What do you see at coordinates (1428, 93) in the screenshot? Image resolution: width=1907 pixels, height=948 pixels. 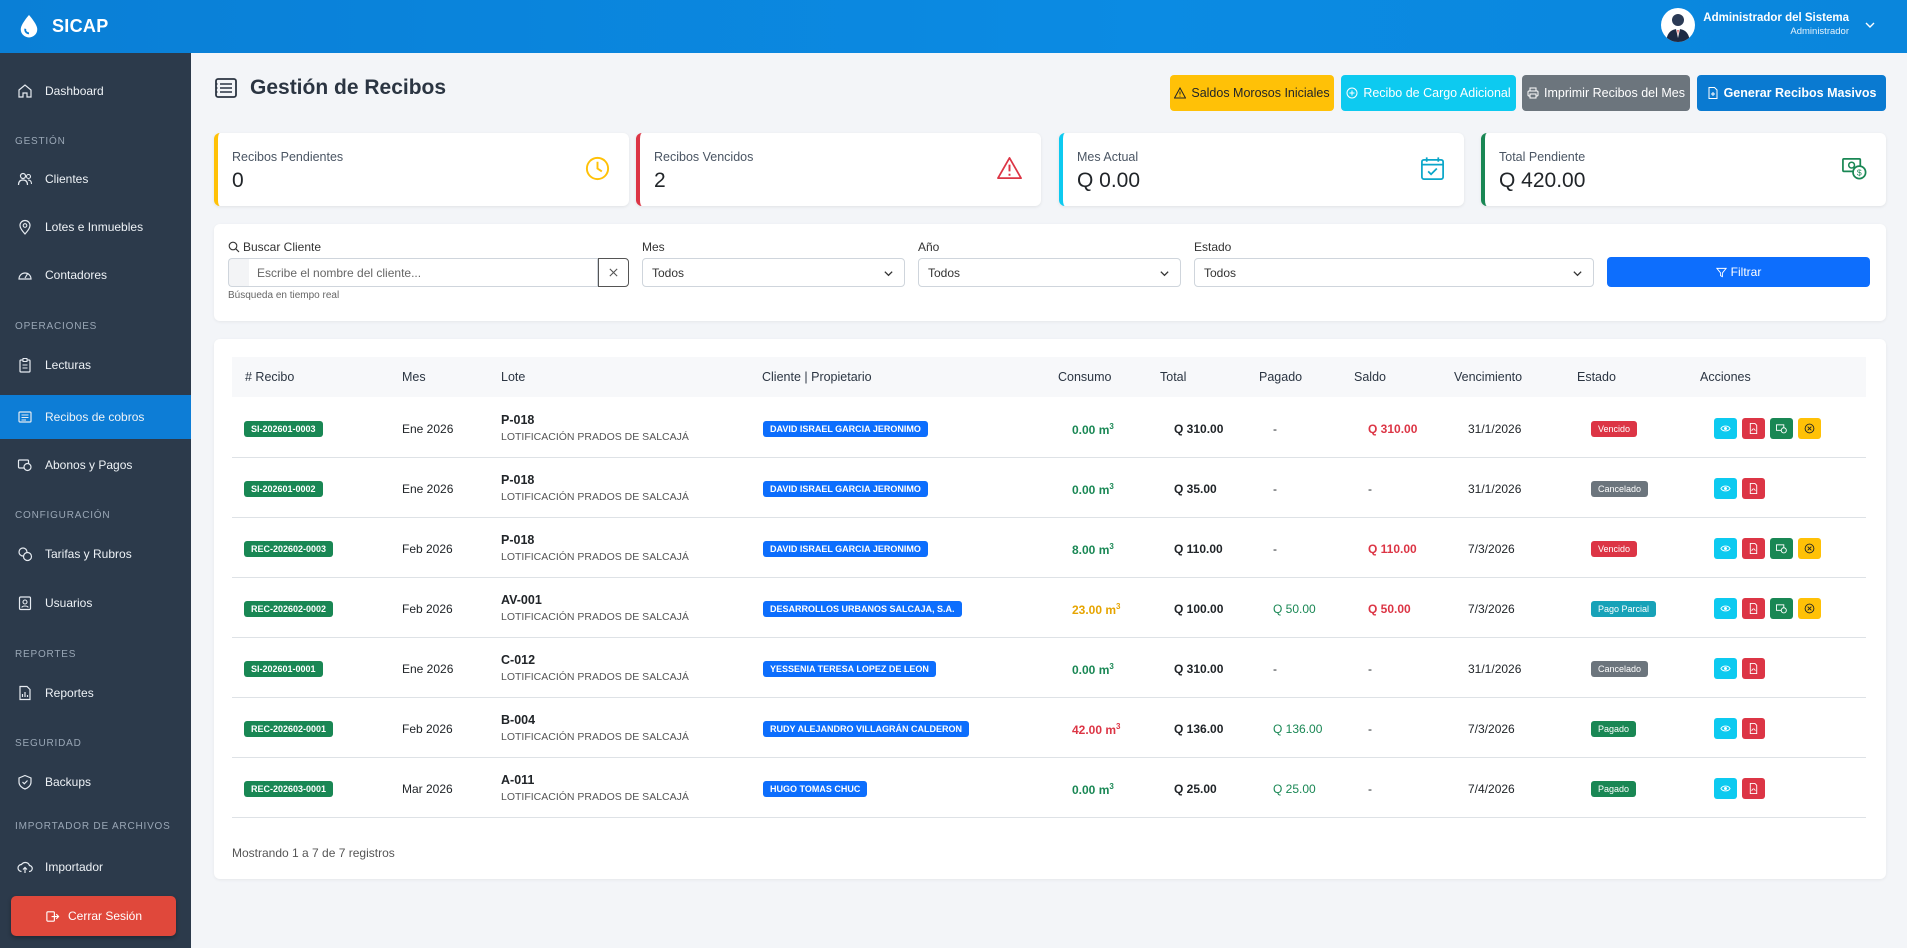 I see `cargo-adicional-button: Recibo de Cargo Adicional` at bounding box center [1428, 93].